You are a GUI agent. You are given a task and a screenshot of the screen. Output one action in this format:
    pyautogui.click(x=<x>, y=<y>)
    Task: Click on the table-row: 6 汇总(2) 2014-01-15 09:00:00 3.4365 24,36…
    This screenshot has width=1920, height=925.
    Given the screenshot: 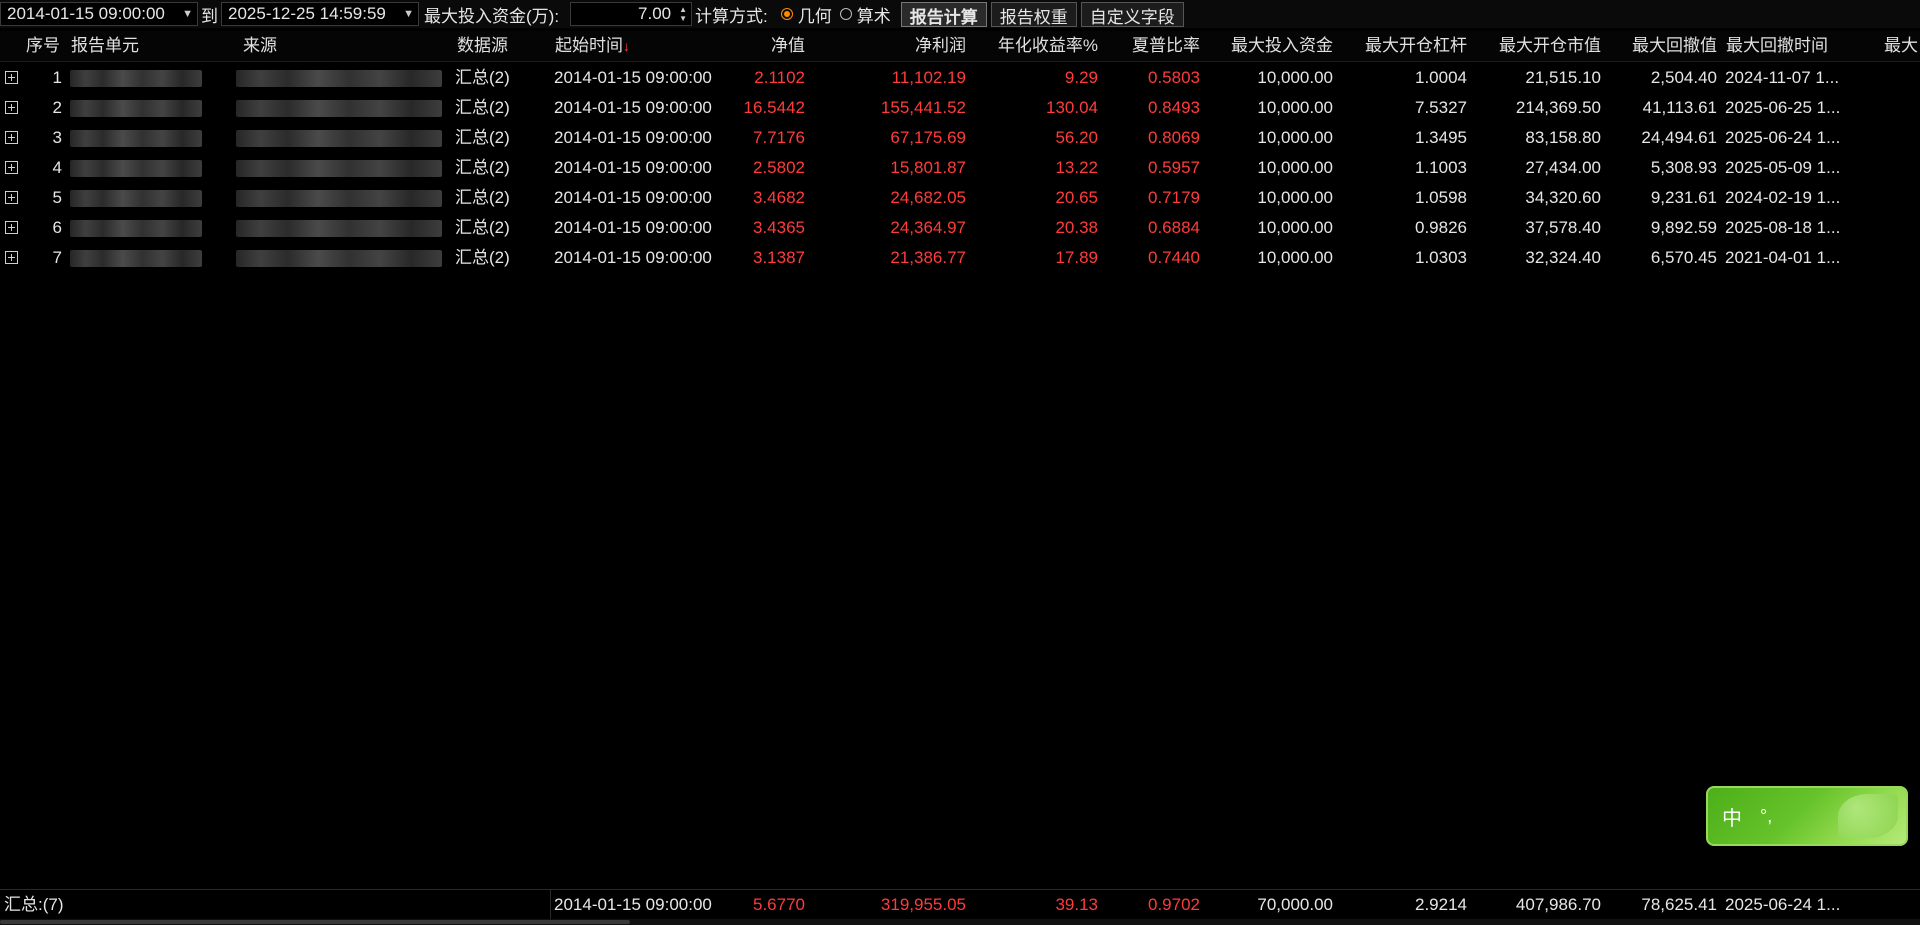 What is the action you would take?
    pyautogui.click(x=960, y=228)
    